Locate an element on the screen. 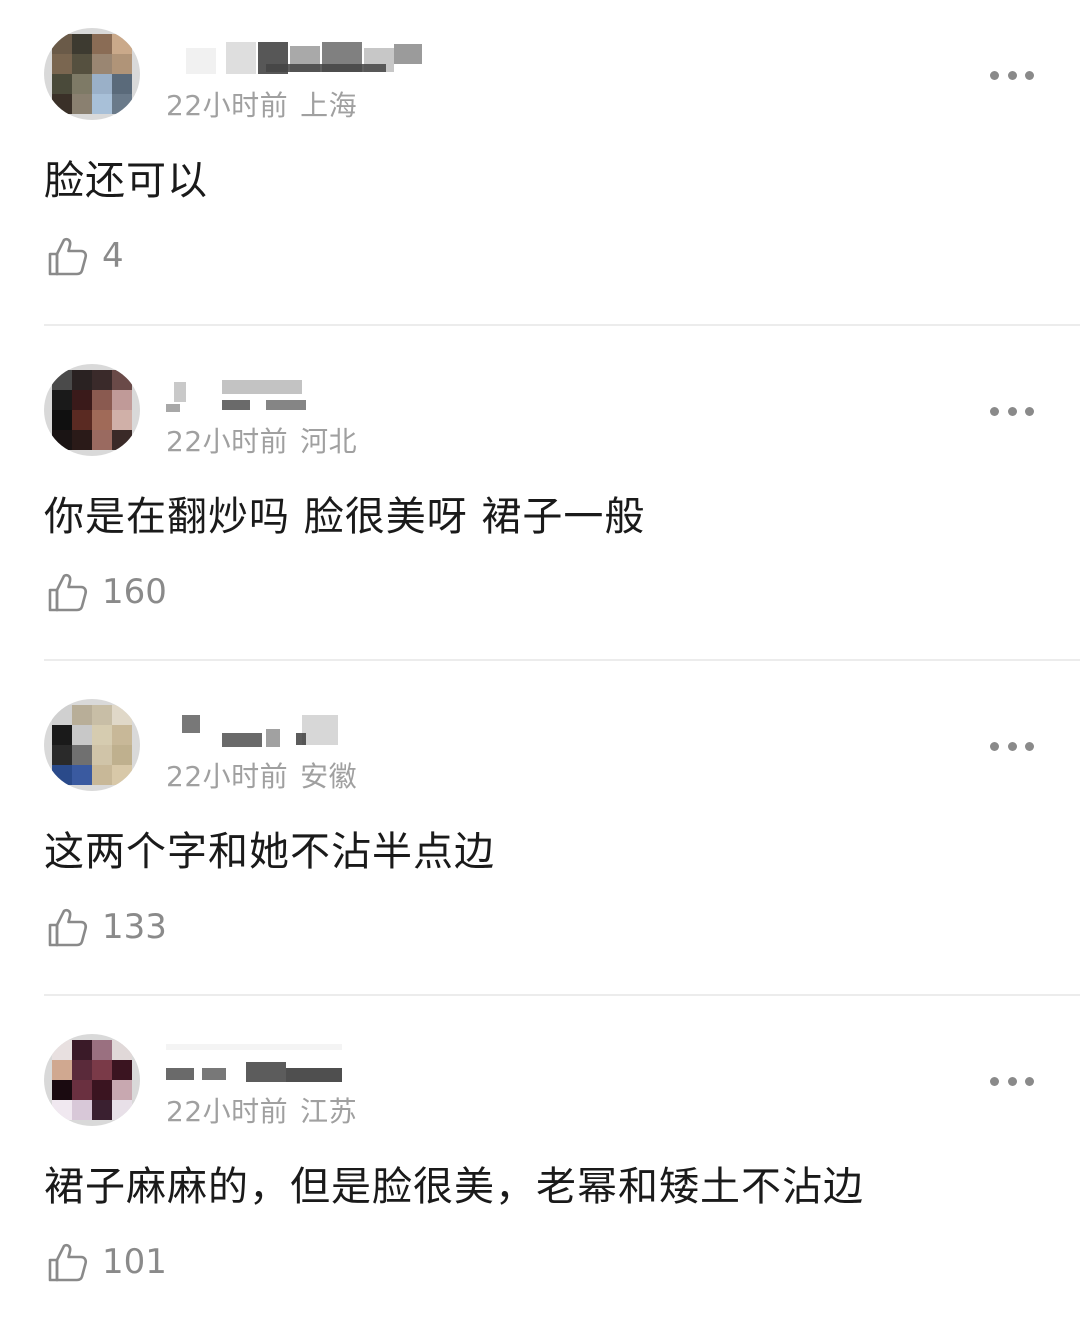 This screenshot has width=1080, height=1341. comment-meta: 22小时前 上海 is located at coordinates (261, 104).